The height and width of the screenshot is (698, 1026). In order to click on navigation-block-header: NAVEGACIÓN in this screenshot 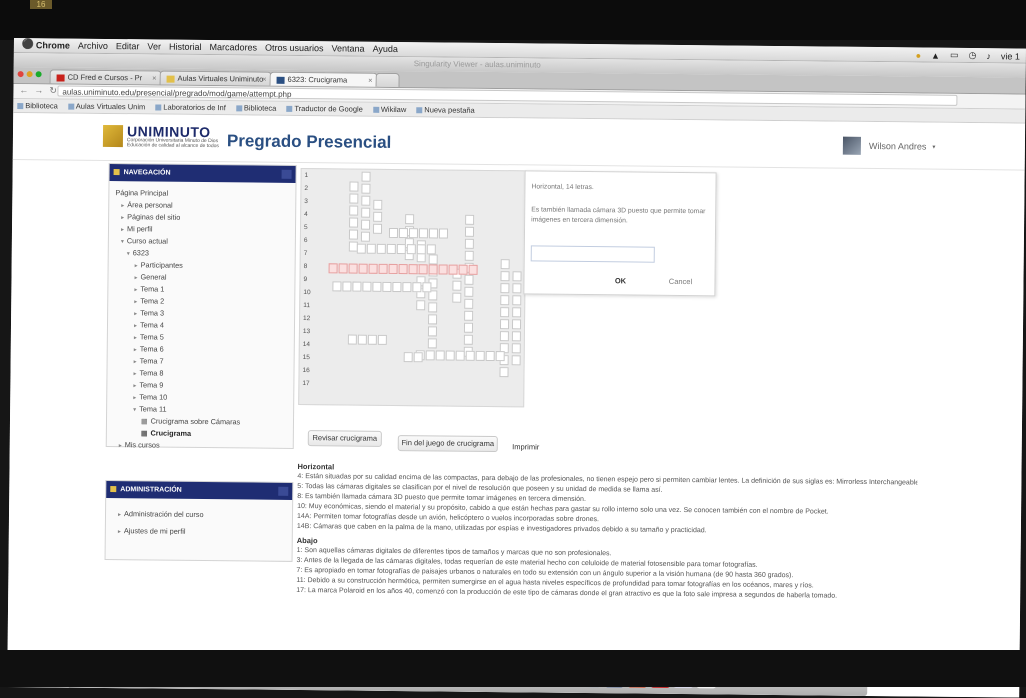, I will do `click(202, 173)`.